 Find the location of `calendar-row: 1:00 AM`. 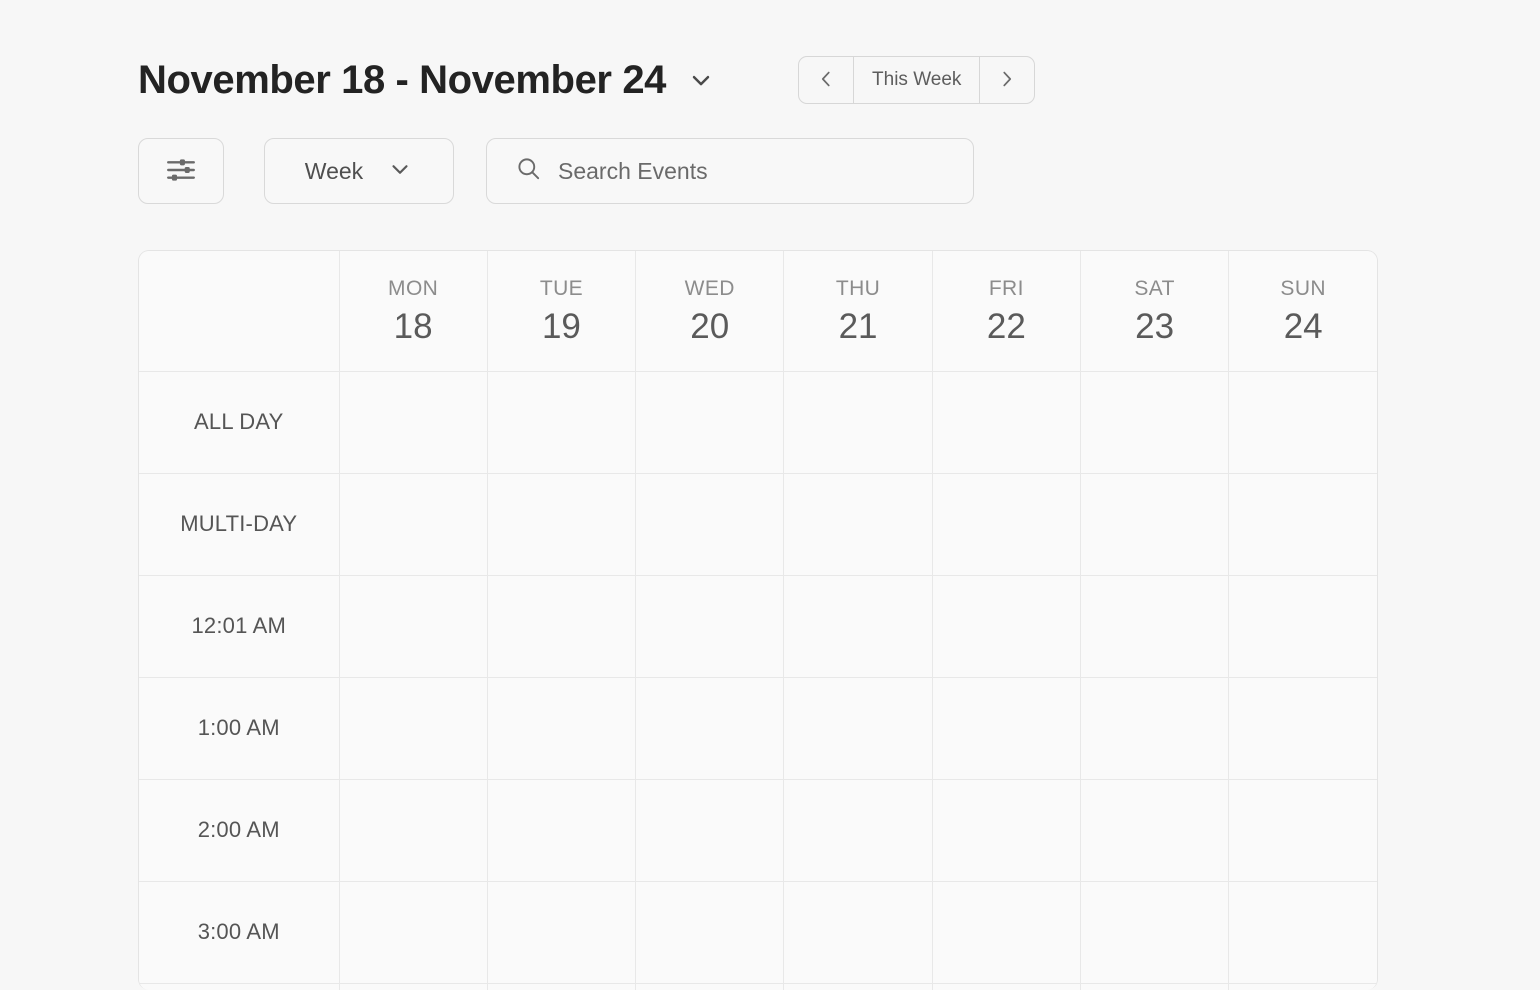

calendar-row: 1:00 AM is located at coordinates (758, 728).